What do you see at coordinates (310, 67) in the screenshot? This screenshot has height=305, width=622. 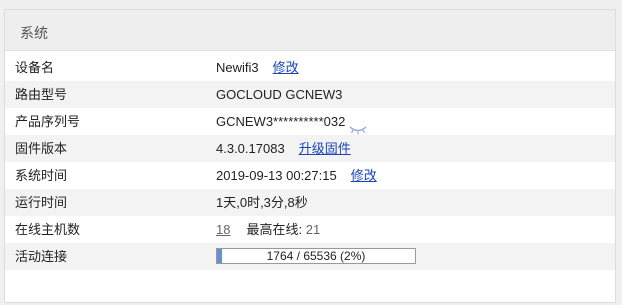 I see `row-device-name: 设备名 Newifi3 修改` at bounding box center [310, 67].